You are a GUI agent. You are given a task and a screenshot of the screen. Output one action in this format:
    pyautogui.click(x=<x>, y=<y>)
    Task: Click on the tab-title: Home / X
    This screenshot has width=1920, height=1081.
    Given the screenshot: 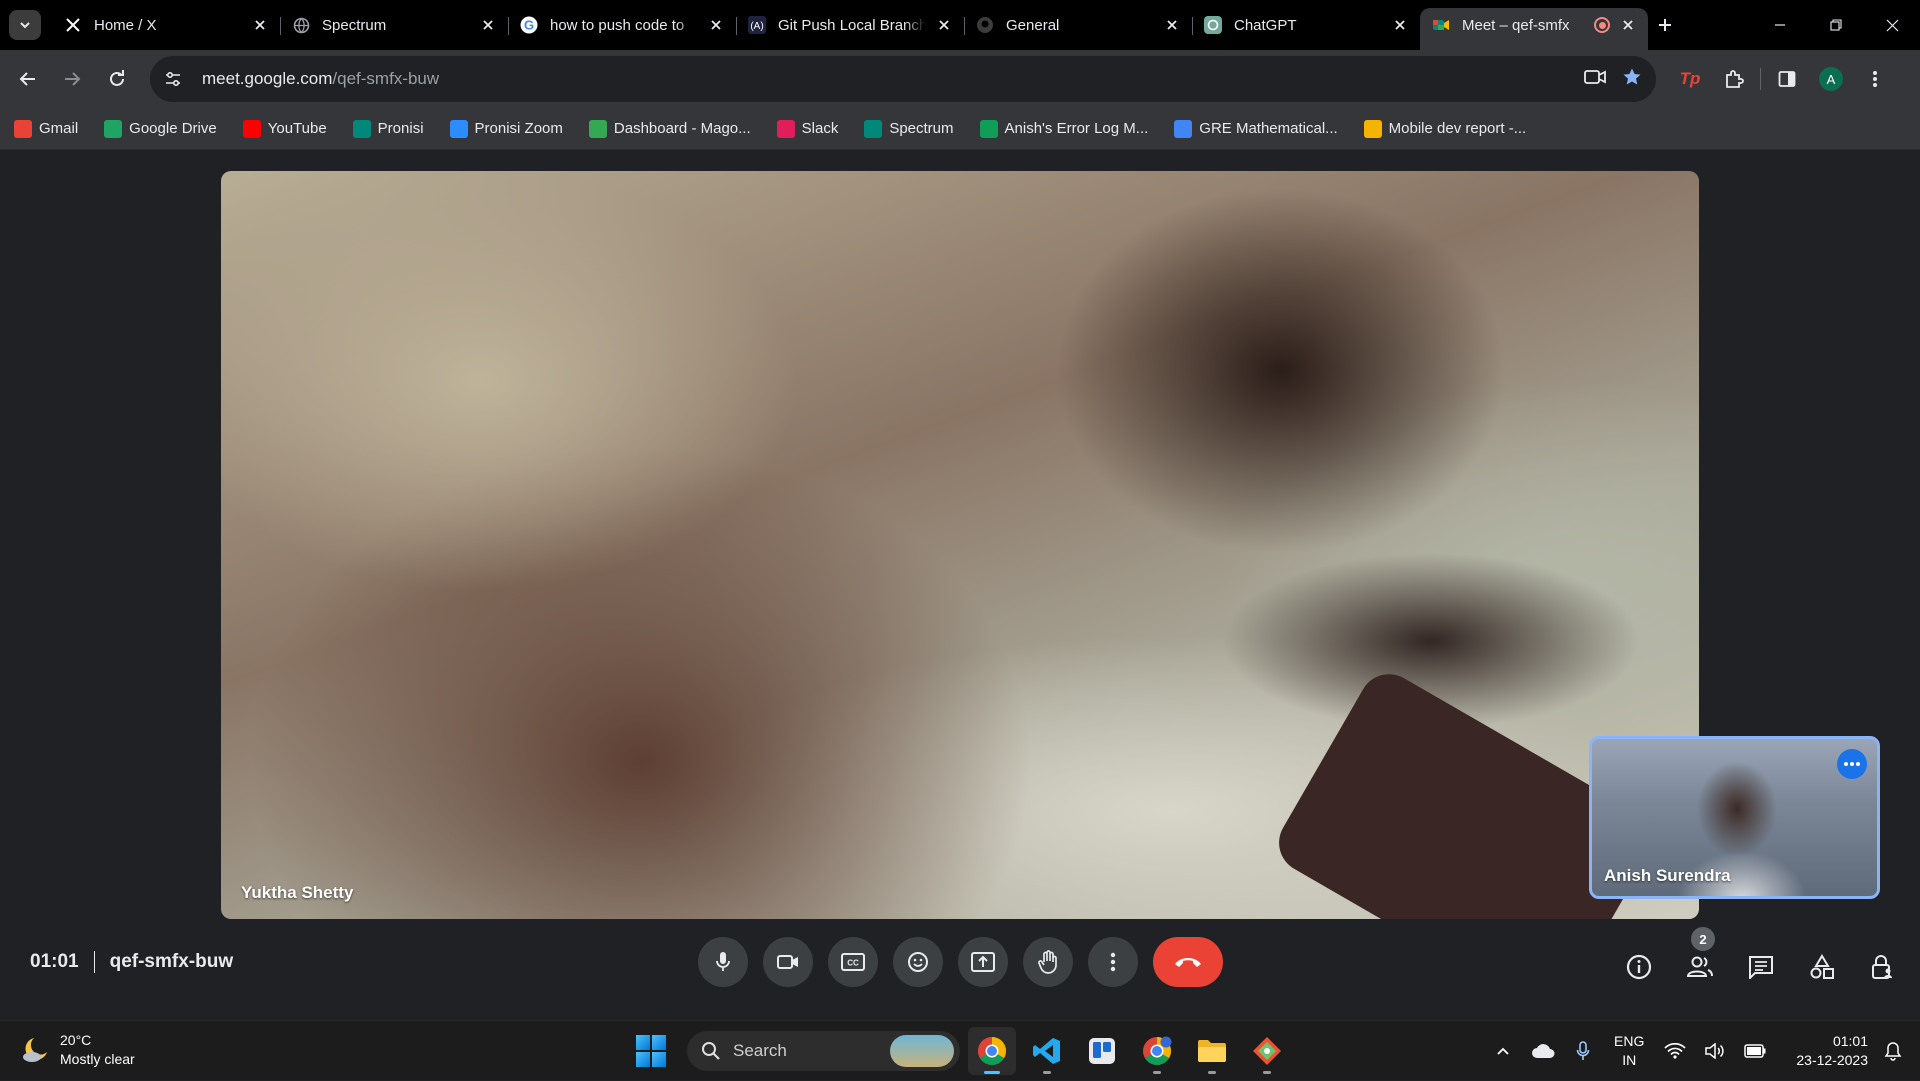 What is the action you would take?
    pyautogui.click(x=125, y=25)
    